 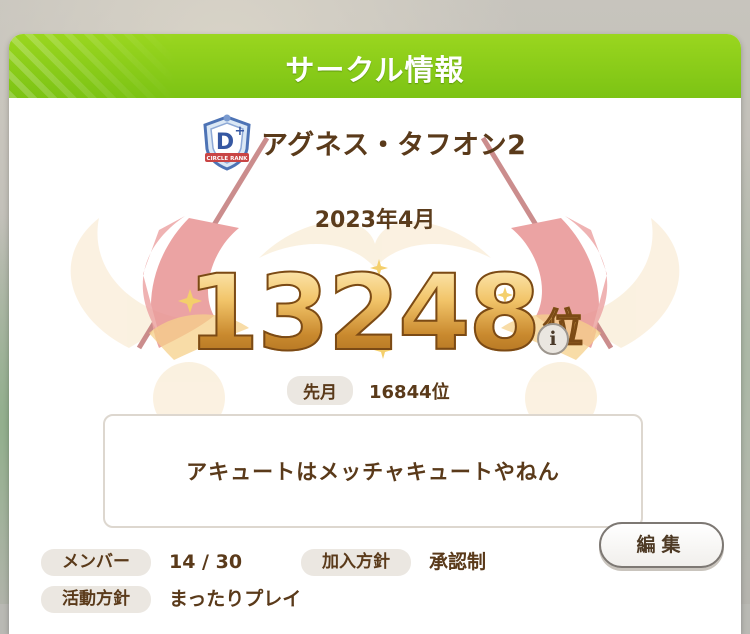 What do you see at coordinates (458, 562) in the screenshot?
I see `join-policy-value: 承認制` at bounding box center [458, 562].